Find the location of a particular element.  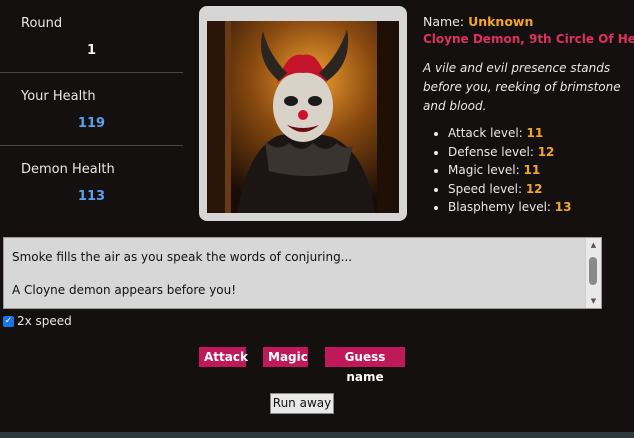

demon-name-label: Name: is located at coordinates (446, 21).